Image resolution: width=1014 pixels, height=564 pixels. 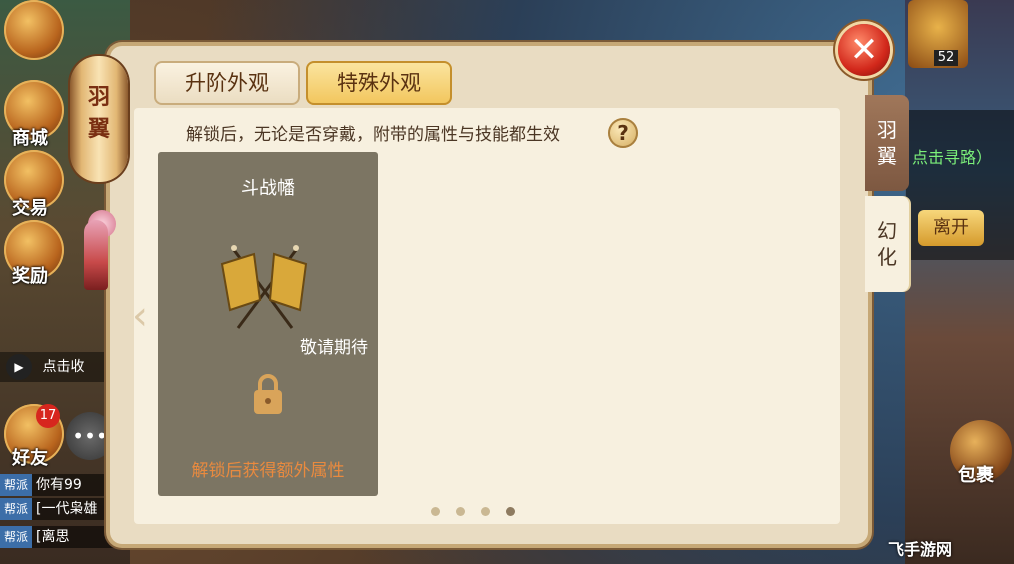 I want to click on shop-label: 商城, so click(x=30, y=137).